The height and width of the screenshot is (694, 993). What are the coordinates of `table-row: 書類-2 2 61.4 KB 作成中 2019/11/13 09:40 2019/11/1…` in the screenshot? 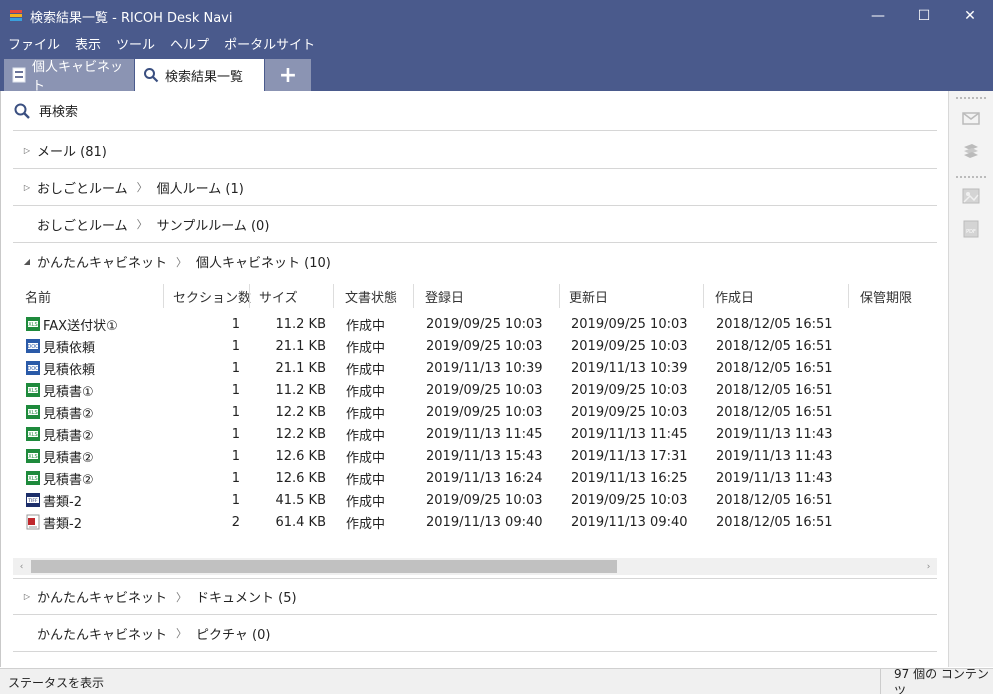 It's located at (475, 522).